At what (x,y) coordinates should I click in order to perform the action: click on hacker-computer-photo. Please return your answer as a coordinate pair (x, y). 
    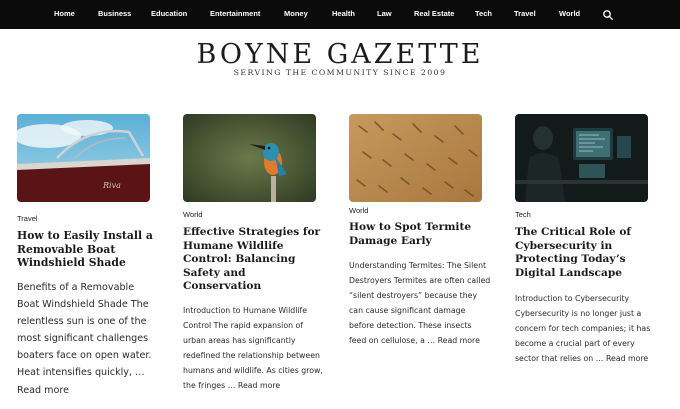
    Looking at the image, I should click on (581, 158).